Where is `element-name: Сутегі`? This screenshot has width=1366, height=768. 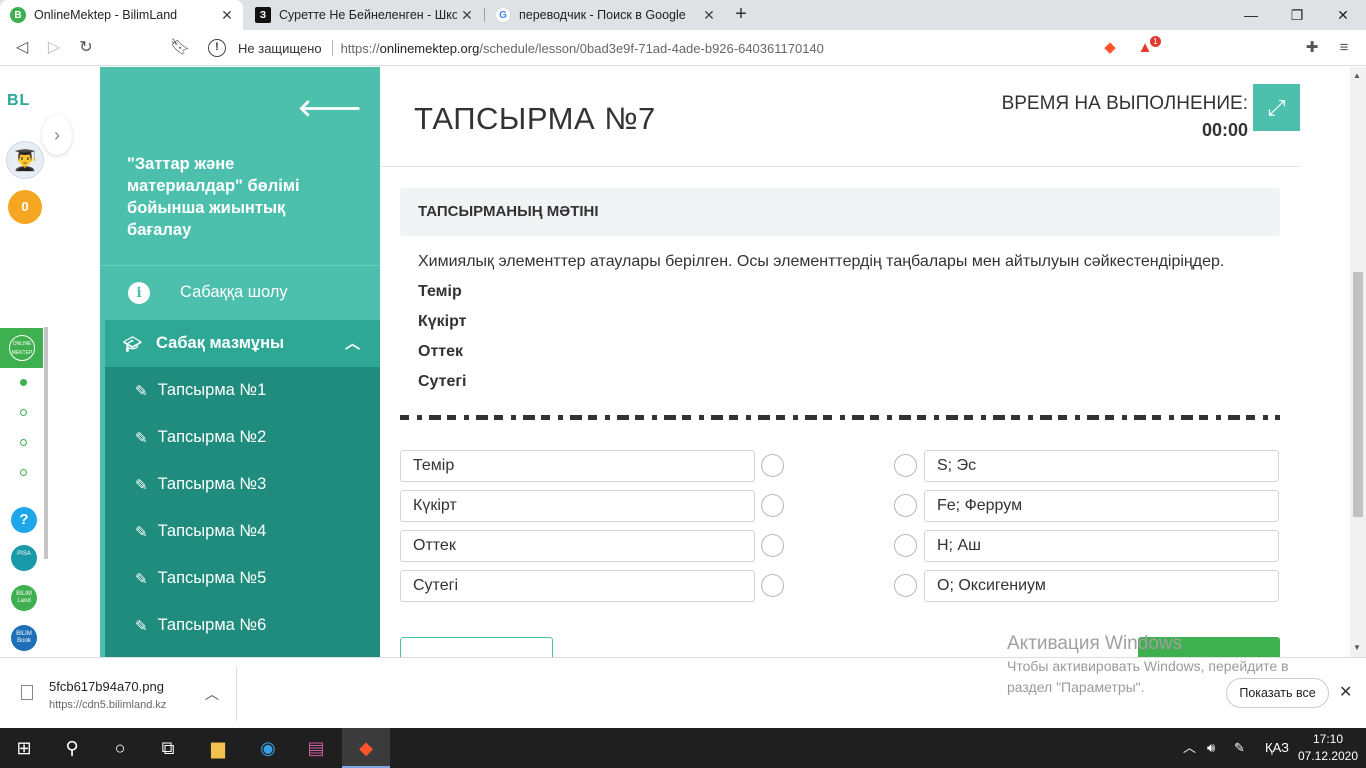
element-name: Сутегі is located at coordinates (442, 381).